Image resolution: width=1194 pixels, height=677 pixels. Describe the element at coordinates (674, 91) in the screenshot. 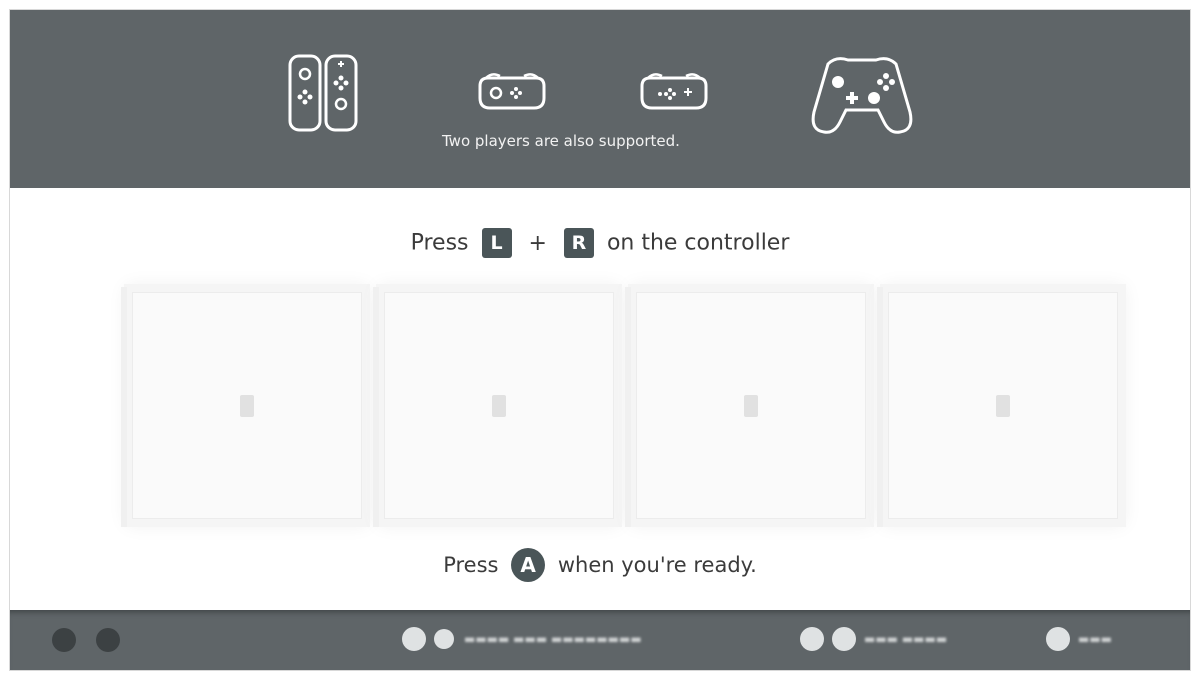

I see `joycon-sideways-right-icon` at that location.